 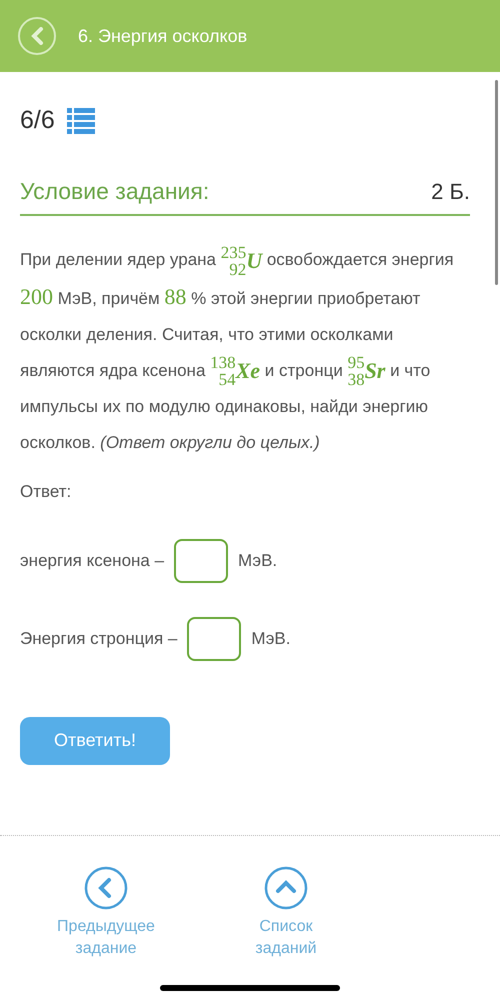 What do you see at coordinates (163, 36) in the screenshot?
I see `page-title: 6. Энергия осколков` at bounding box center [163, 36].